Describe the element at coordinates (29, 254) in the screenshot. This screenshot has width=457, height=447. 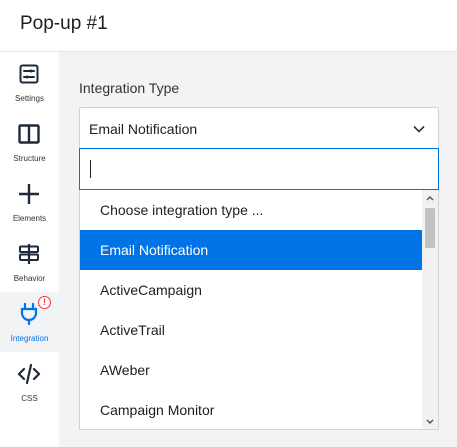
I see `signpost-icon` at that location.